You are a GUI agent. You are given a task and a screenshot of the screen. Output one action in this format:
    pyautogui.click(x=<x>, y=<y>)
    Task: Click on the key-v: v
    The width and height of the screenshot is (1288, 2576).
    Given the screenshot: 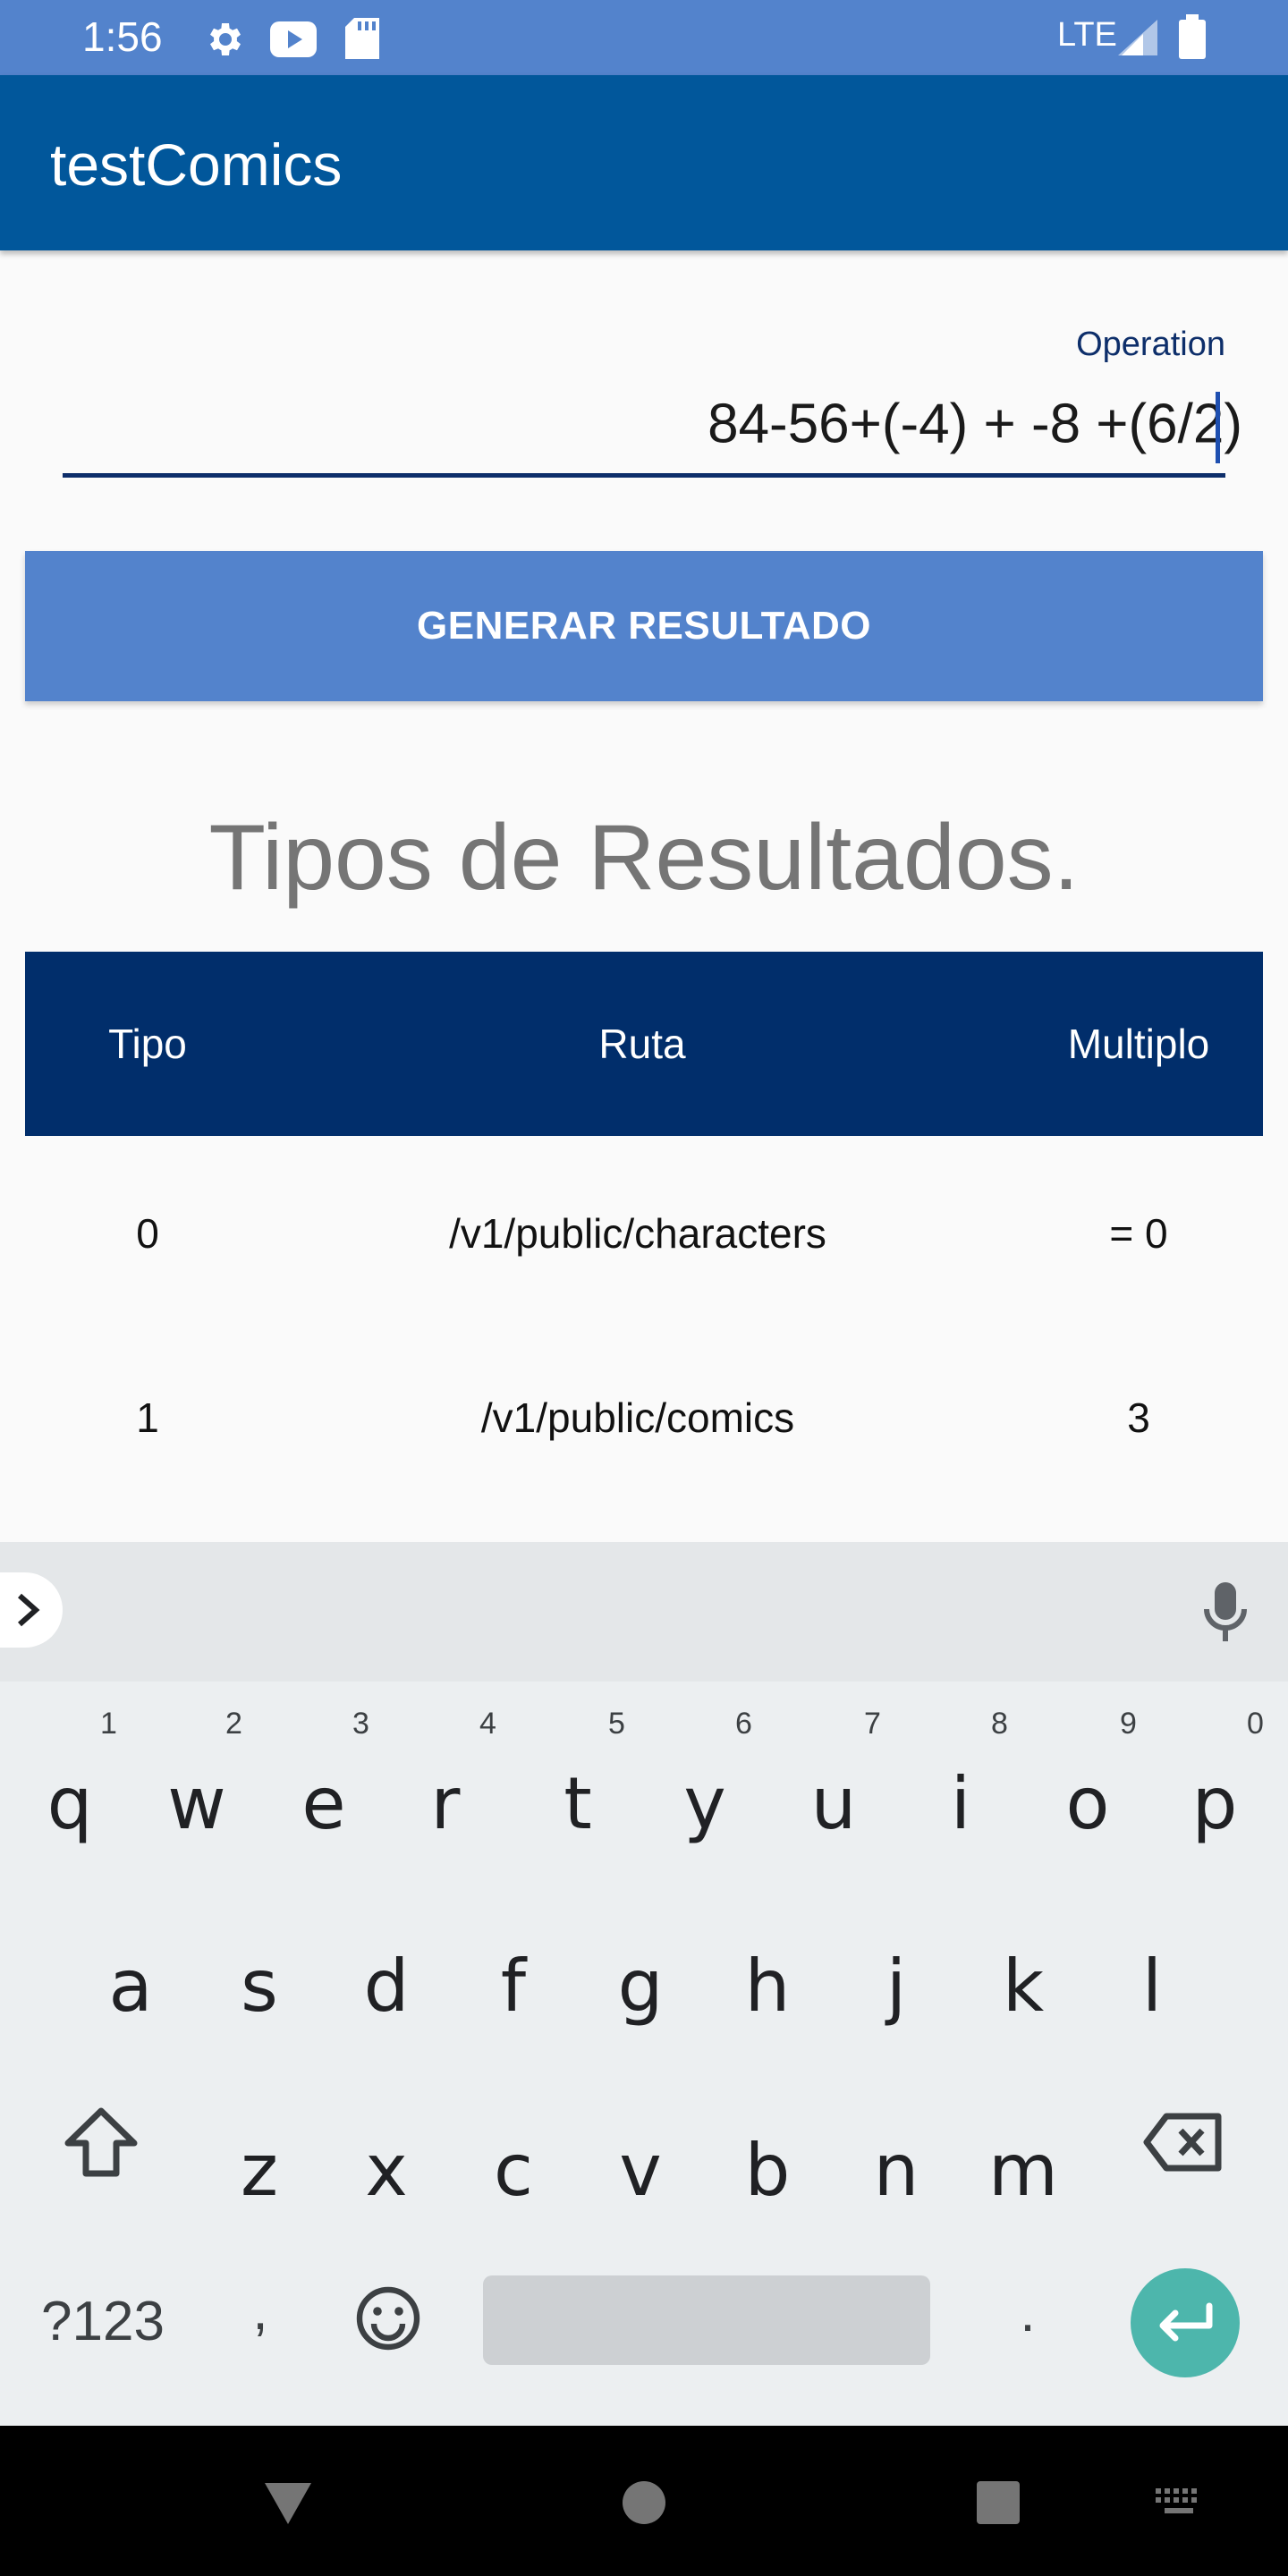 What is the action you would take?
    pyautogui.click(x=640, y=2170)
    